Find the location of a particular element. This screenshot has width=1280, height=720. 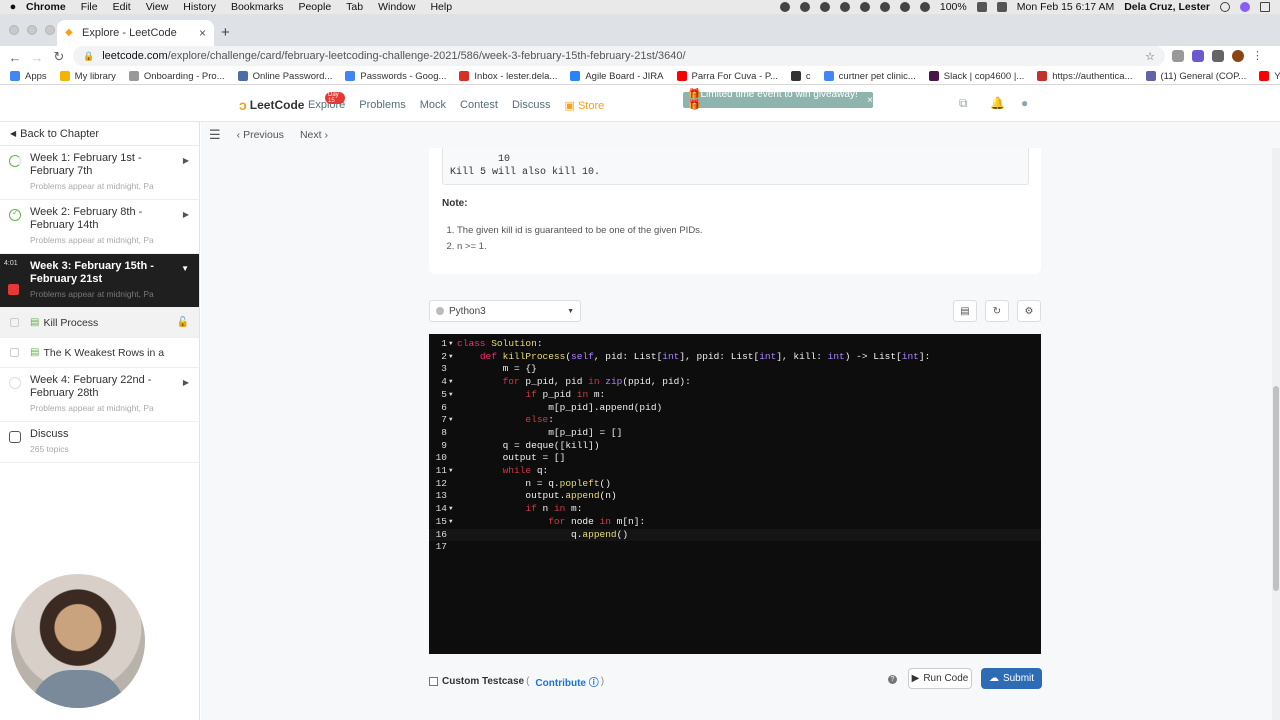

back-arrow-icon: ← is located at coordinates (15, 57).